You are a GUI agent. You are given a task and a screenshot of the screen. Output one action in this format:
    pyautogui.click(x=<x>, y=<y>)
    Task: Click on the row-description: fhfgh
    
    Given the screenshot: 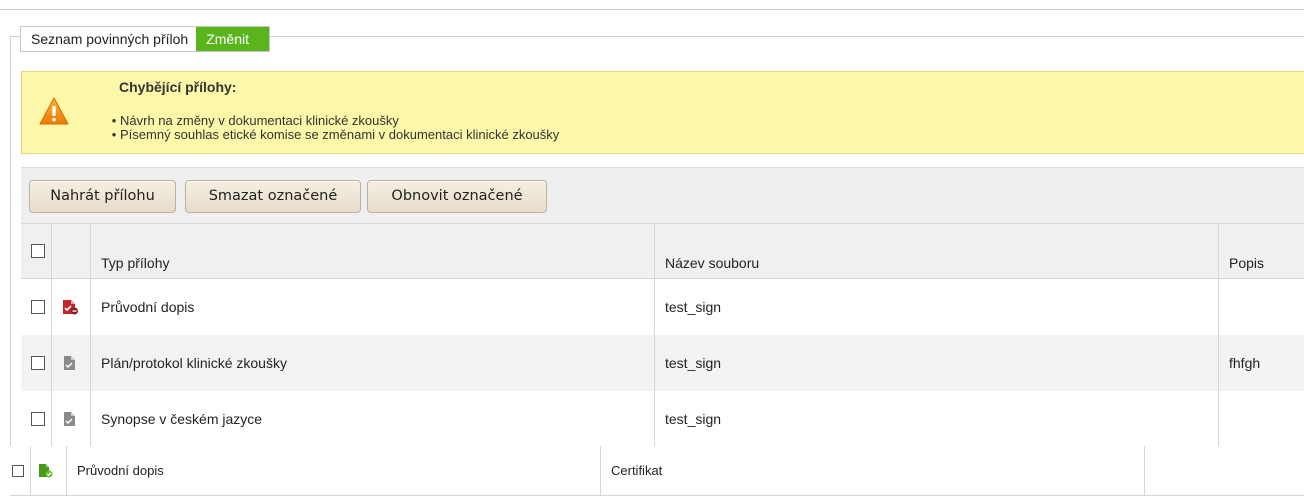 What is the action you would take?
    pyautogui.click(x=1245, y=363)
    